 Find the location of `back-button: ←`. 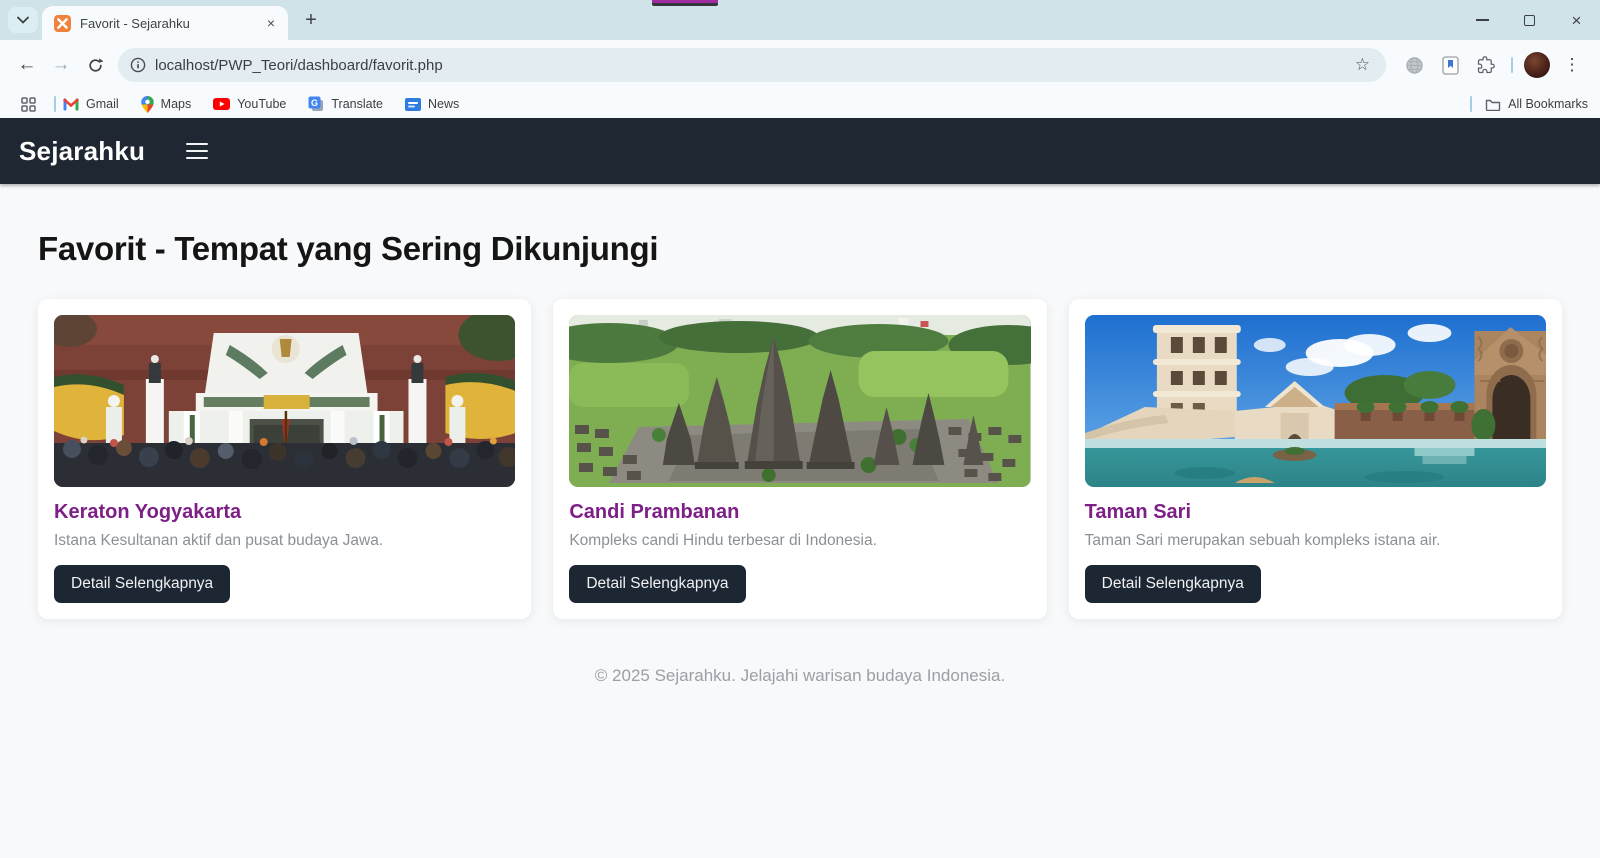

back-button: ← is located at coordinates (27, 65).